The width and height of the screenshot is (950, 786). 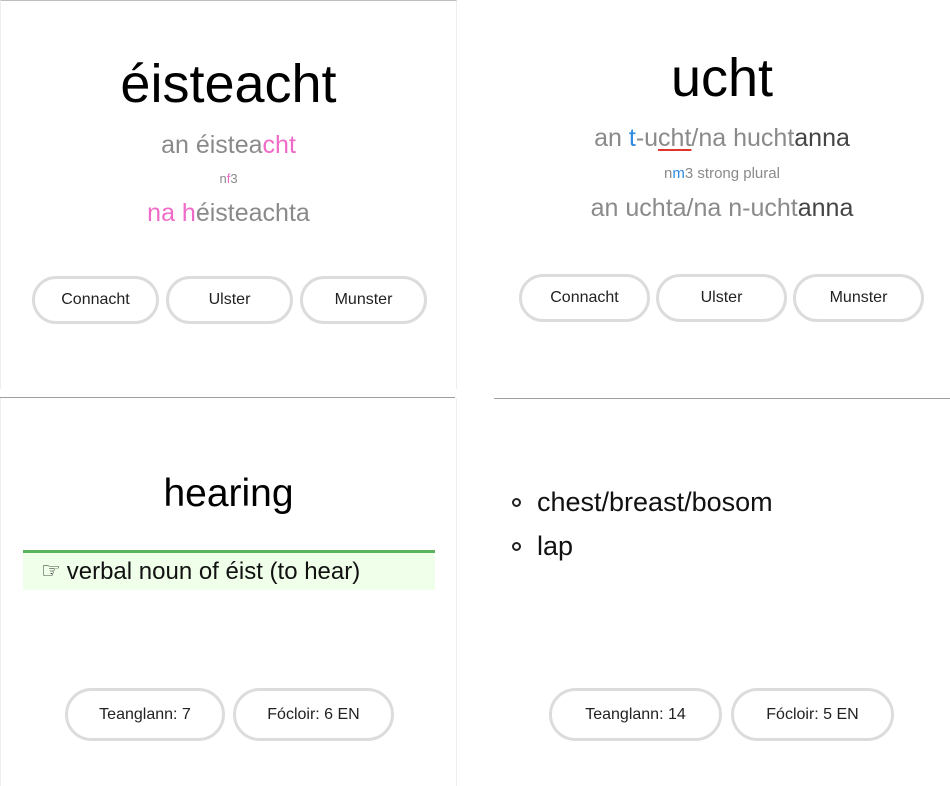 I want to click on headword: éisteacht, so click(x=228, y=84).